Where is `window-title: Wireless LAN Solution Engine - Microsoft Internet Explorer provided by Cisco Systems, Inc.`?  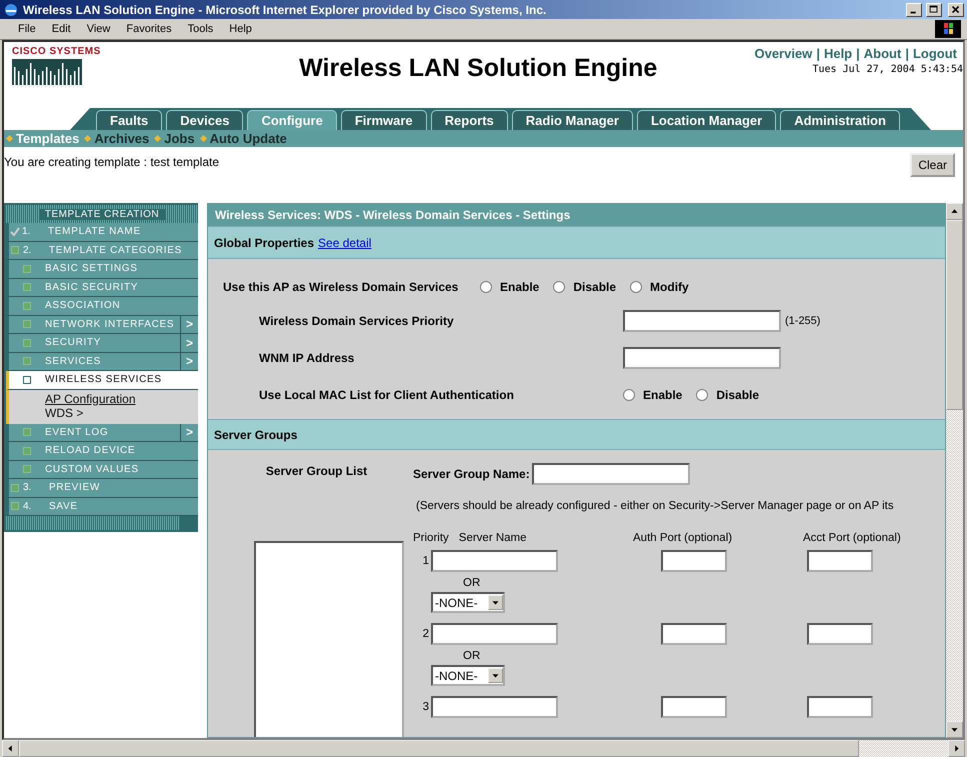
window-title: Wireless LAN Solution Engine - Microsoft Internet Explorer provided by Cisco Systems, Inc. is located at coordinates (285, 9).